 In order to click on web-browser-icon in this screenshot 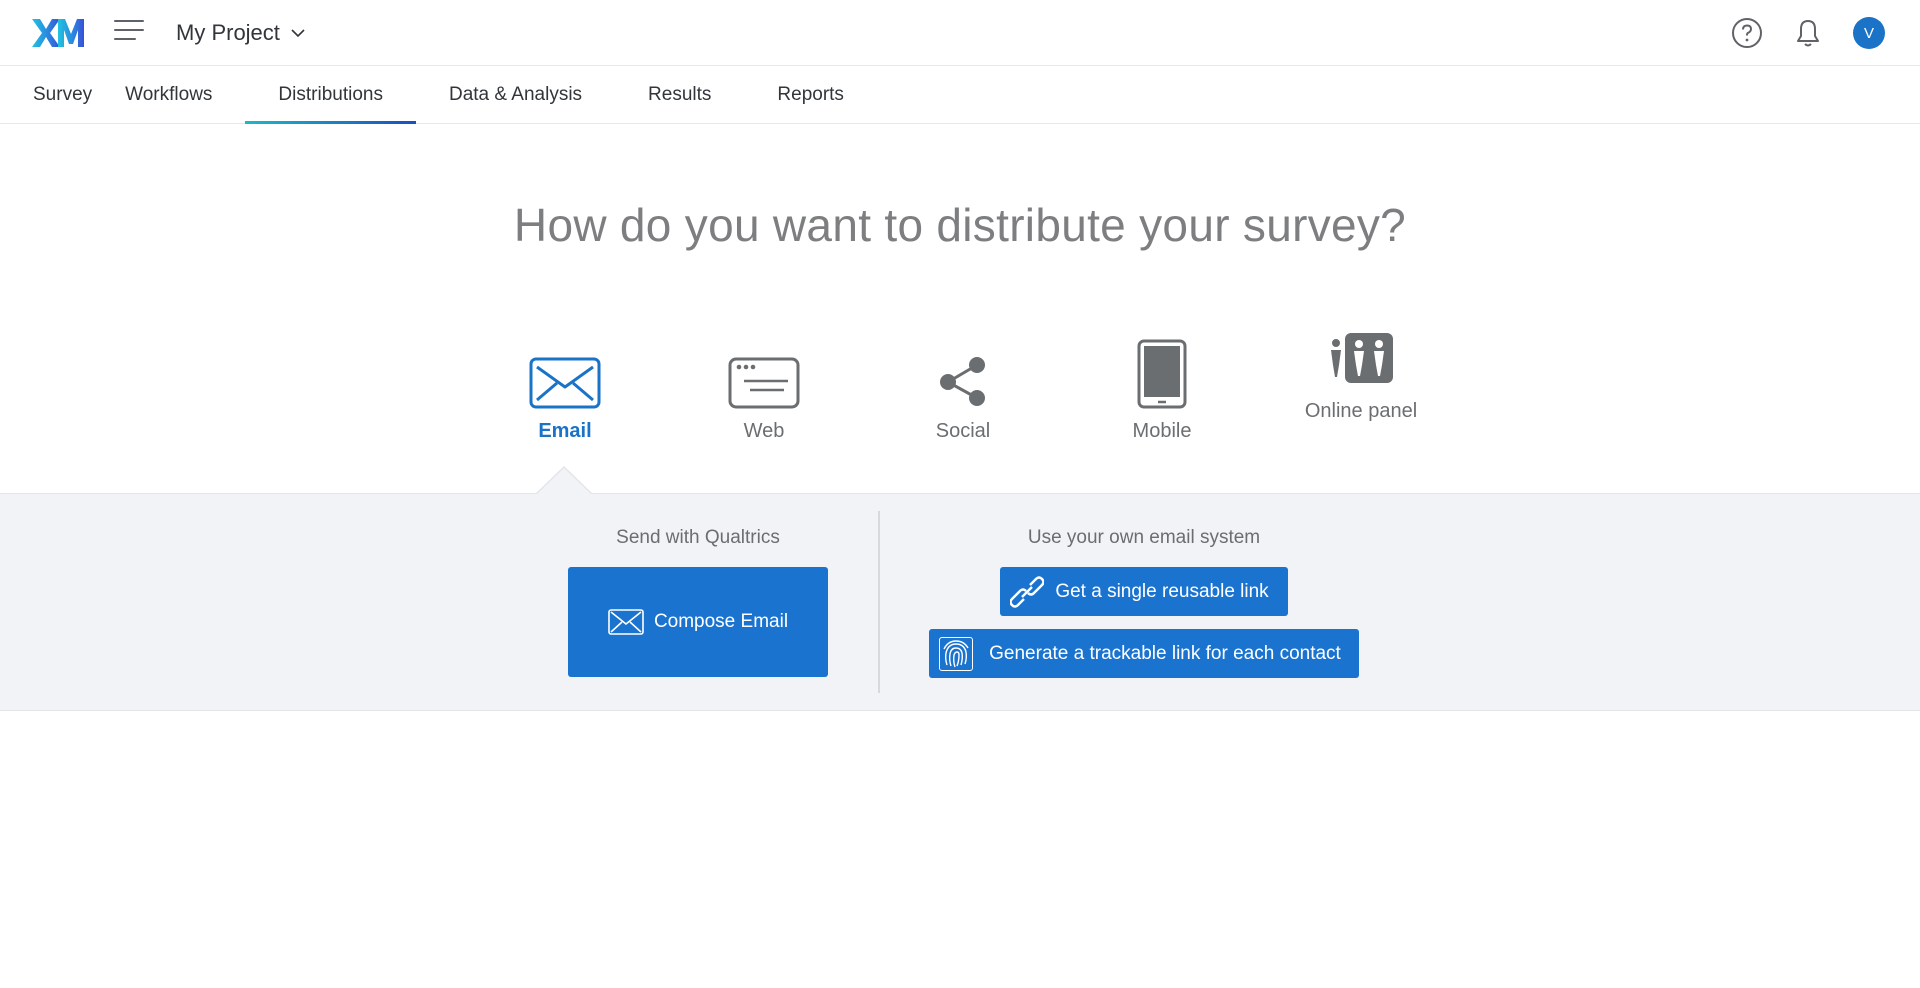, I will do `click(764, 383)`.